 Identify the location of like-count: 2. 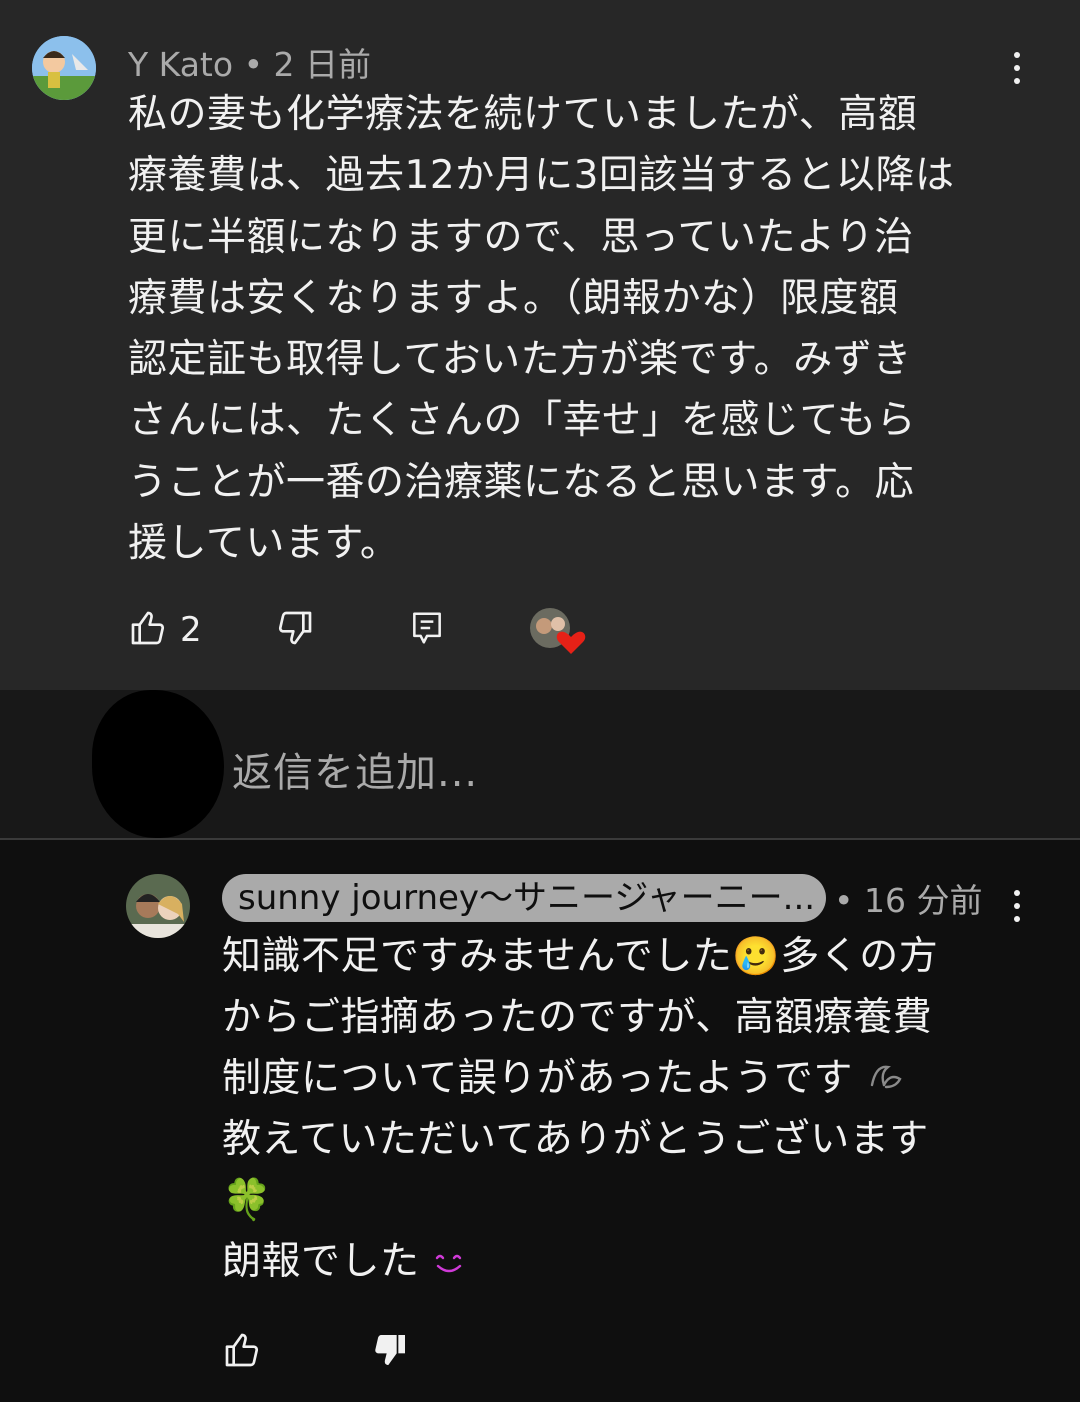
(191, 630).